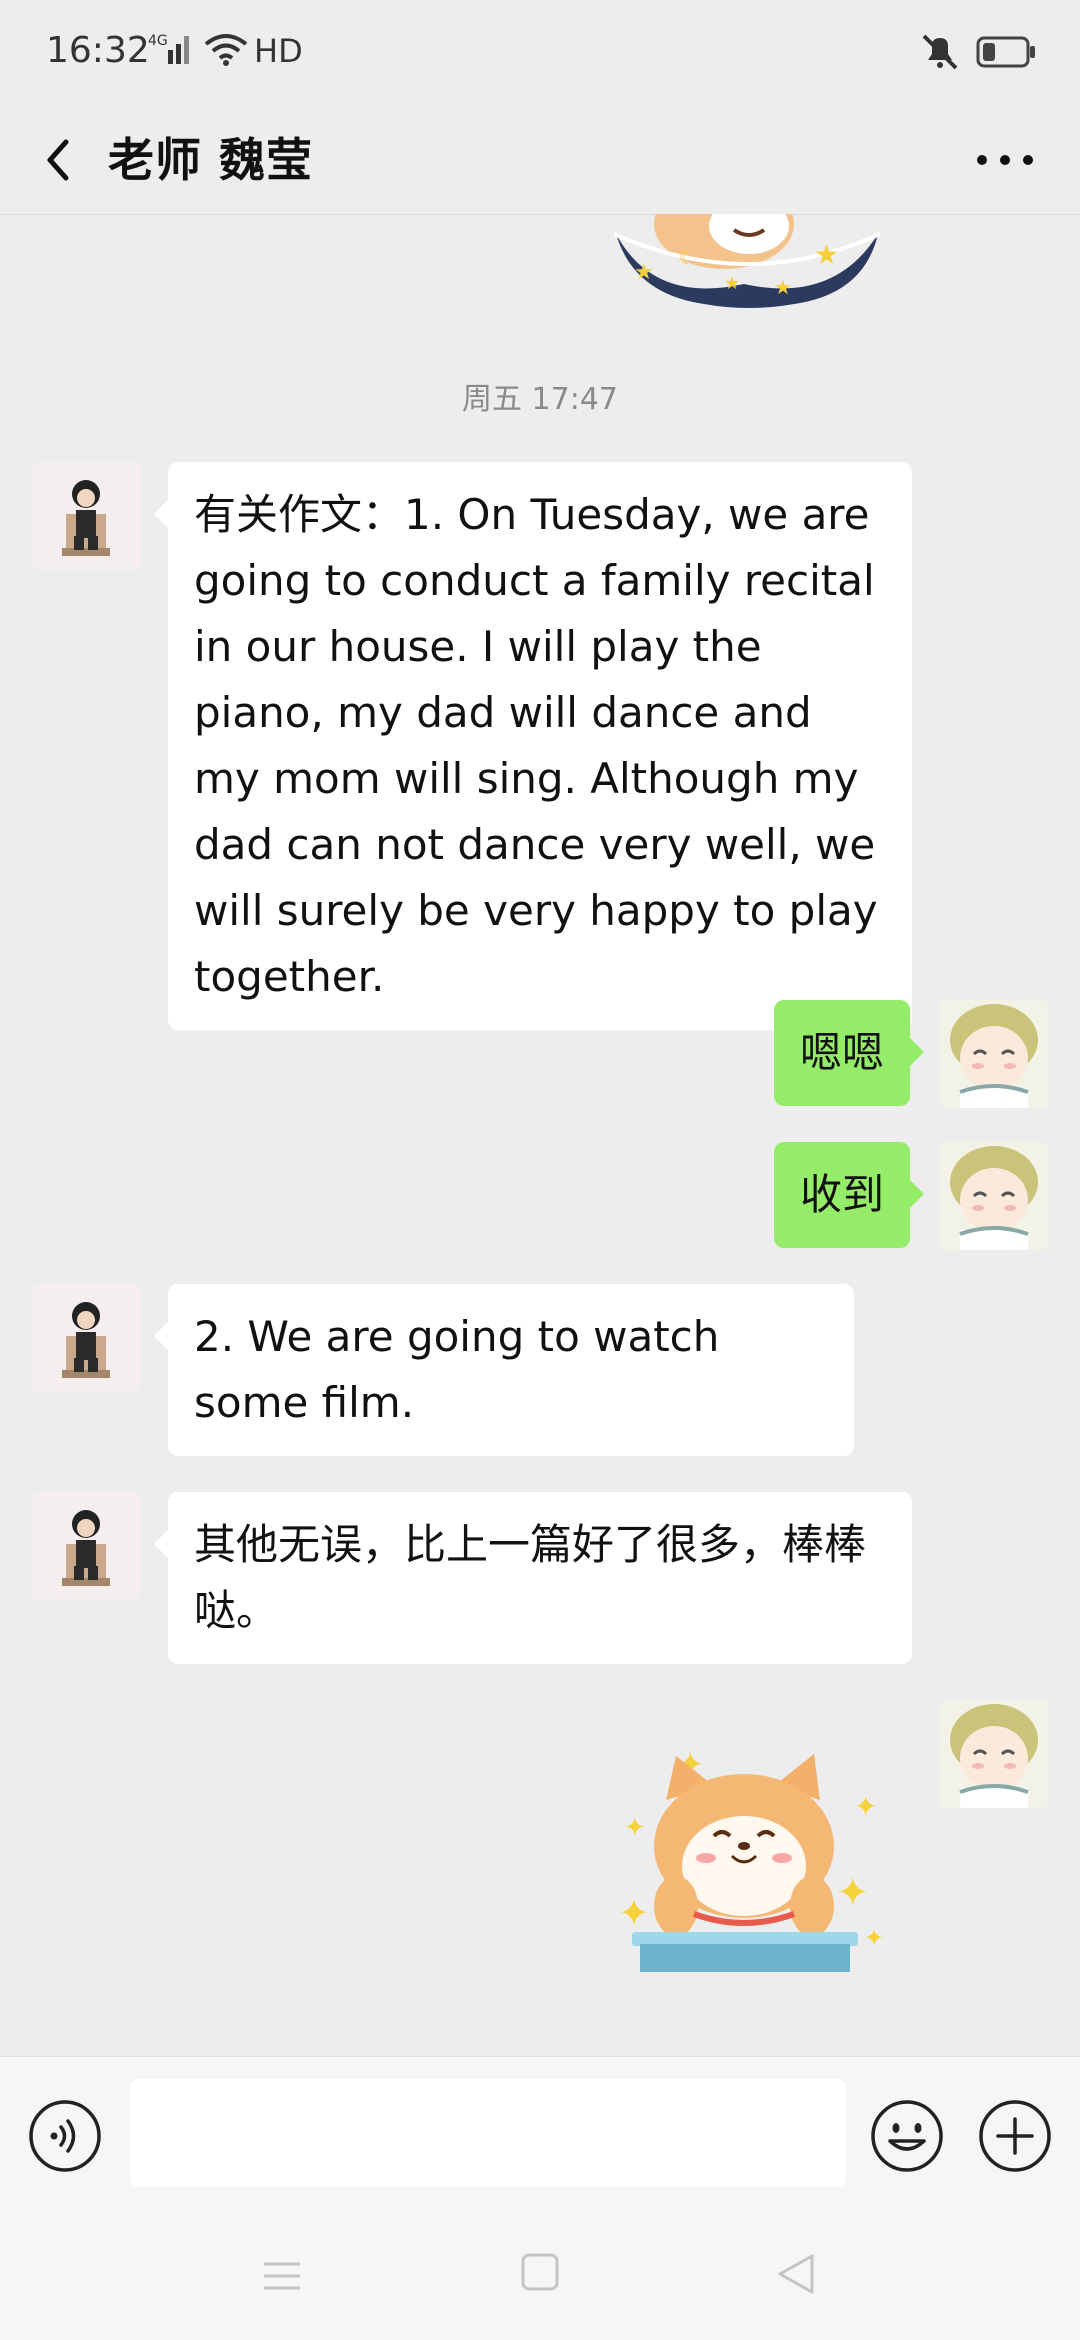  I want to click on system-nav-bar, so click(540, 2274).